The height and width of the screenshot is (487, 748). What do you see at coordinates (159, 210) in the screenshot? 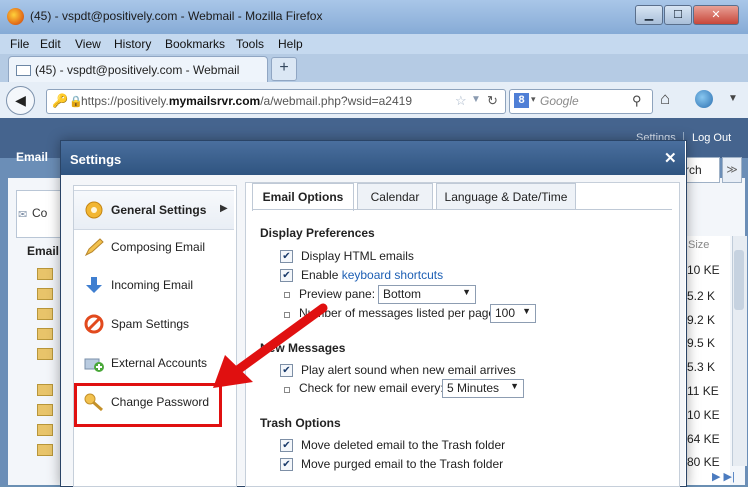
I see `sidebar-item-label: General Settings` at bounding box center [159, 210].